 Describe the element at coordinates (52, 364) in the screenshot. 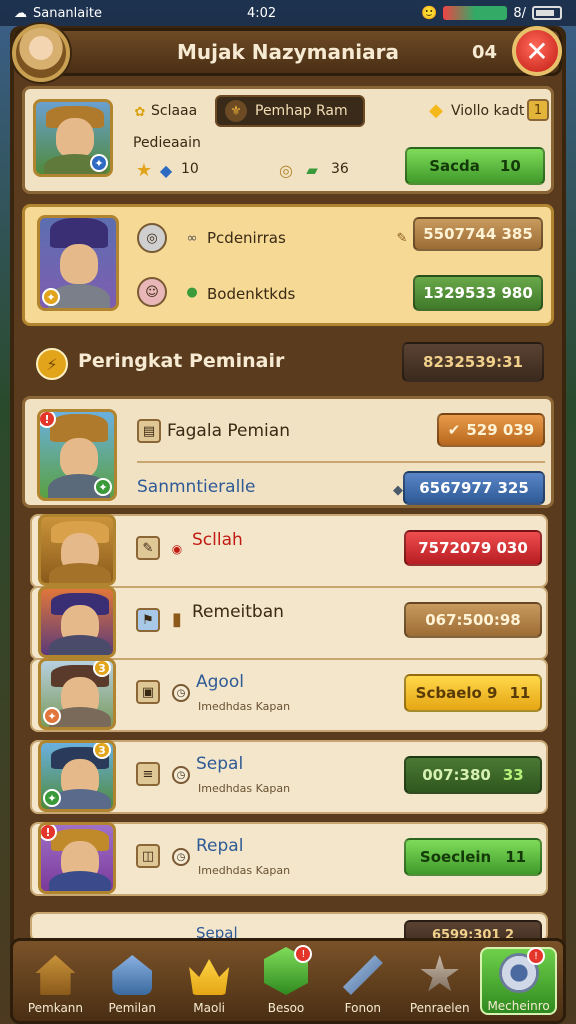

I see `trophy-icon: ⚡` at that location.